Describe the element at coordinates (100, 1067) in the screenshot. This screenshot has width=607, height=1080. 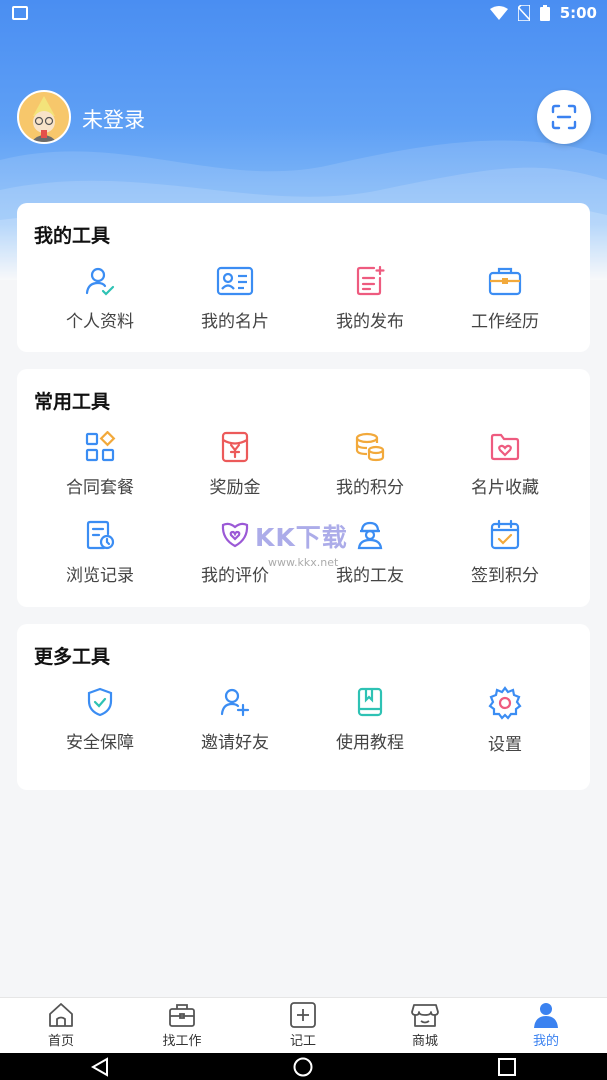
I see `back-icon` at that location.